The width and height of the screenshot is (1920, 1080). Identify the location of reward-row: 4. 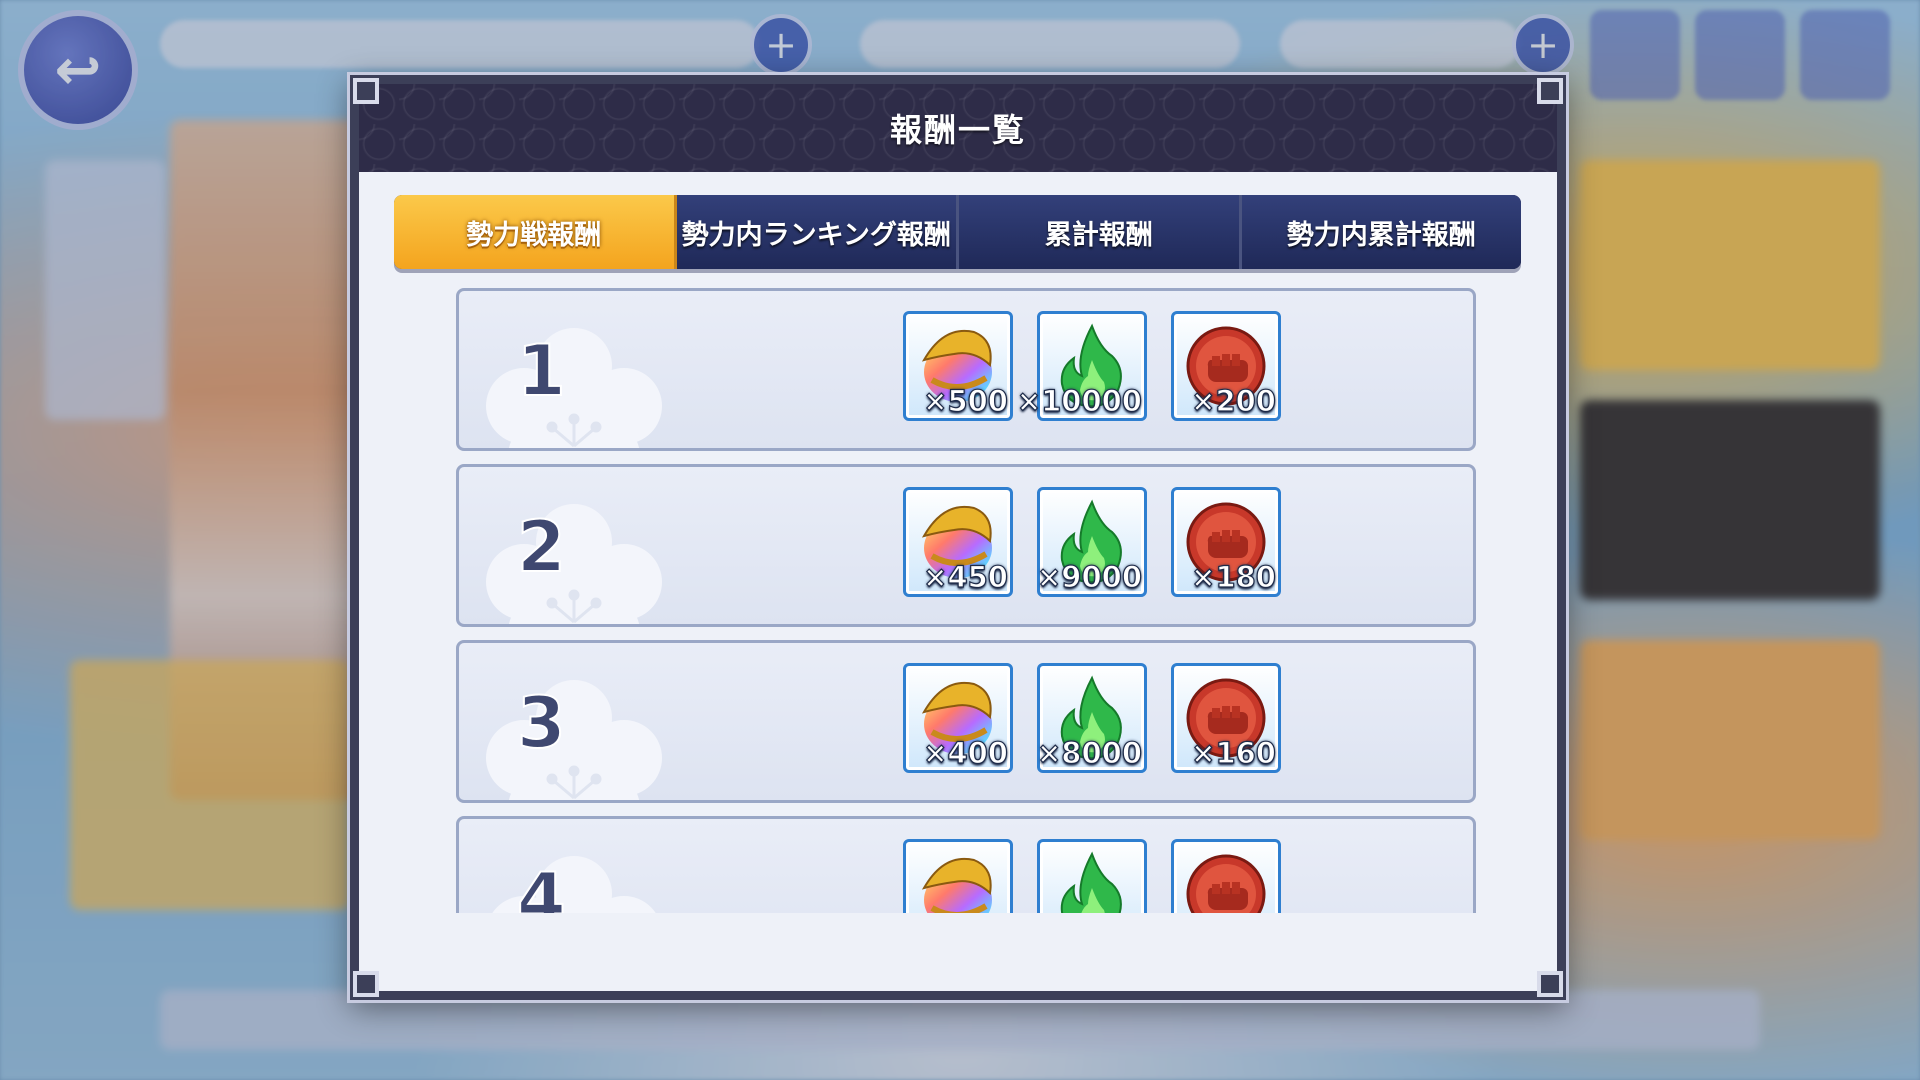
(966, 864).